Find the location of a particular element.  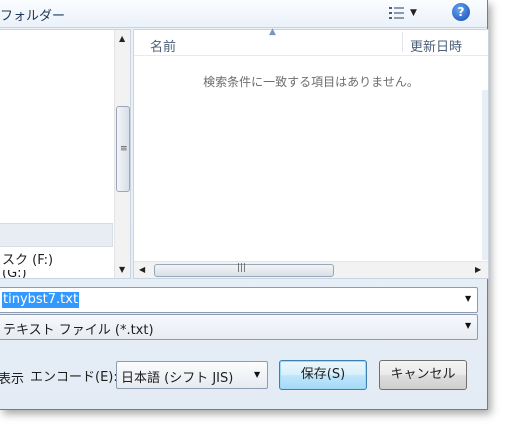

scroll-down-icon: ▼ is located at coordinates (122, 269).